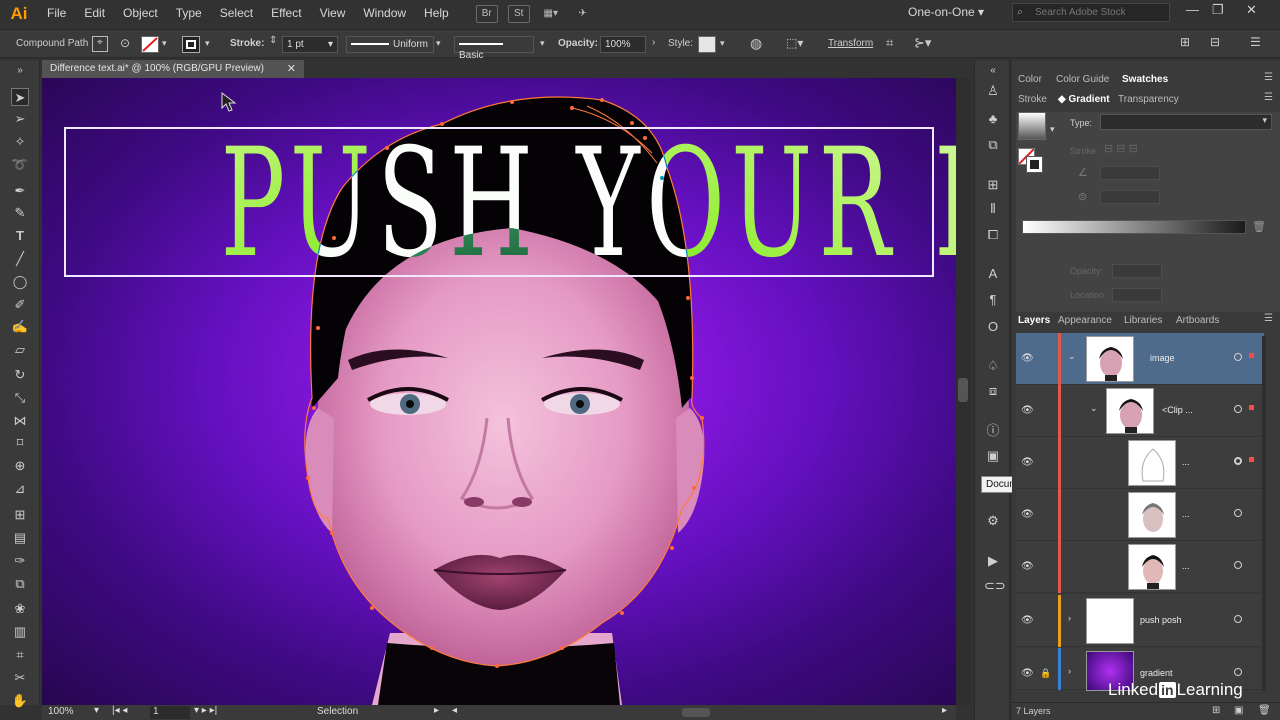 This screenshot has width=1280, height=720. I want to click on tab-artboards: Artboards, so click(1197, 320).